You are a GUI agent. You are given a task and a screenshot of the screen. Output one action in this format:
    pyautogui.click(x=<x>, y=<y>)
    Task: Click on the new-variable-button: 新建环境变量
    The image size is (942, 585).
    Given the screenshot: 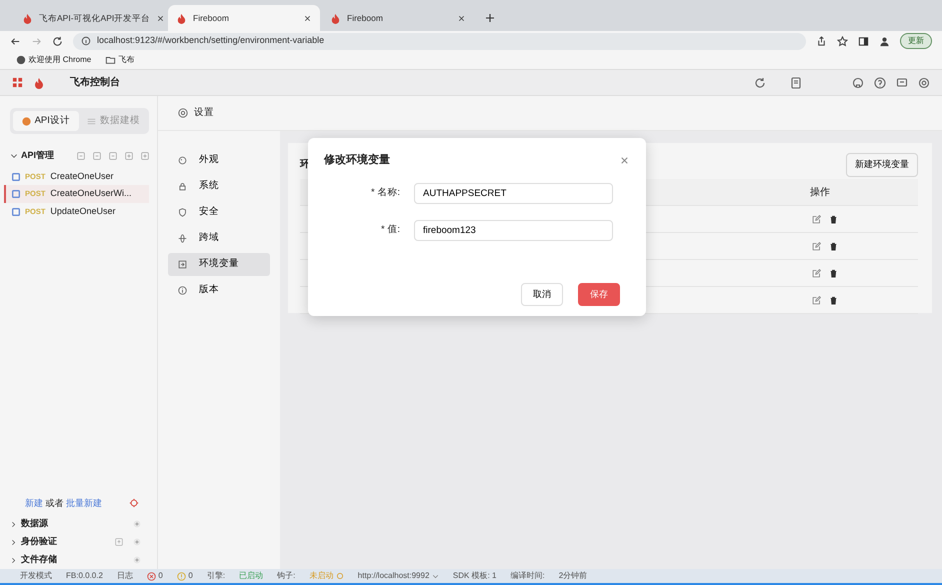 What is the action you would take?
    pyautogui.click(x=882, y=164)
    